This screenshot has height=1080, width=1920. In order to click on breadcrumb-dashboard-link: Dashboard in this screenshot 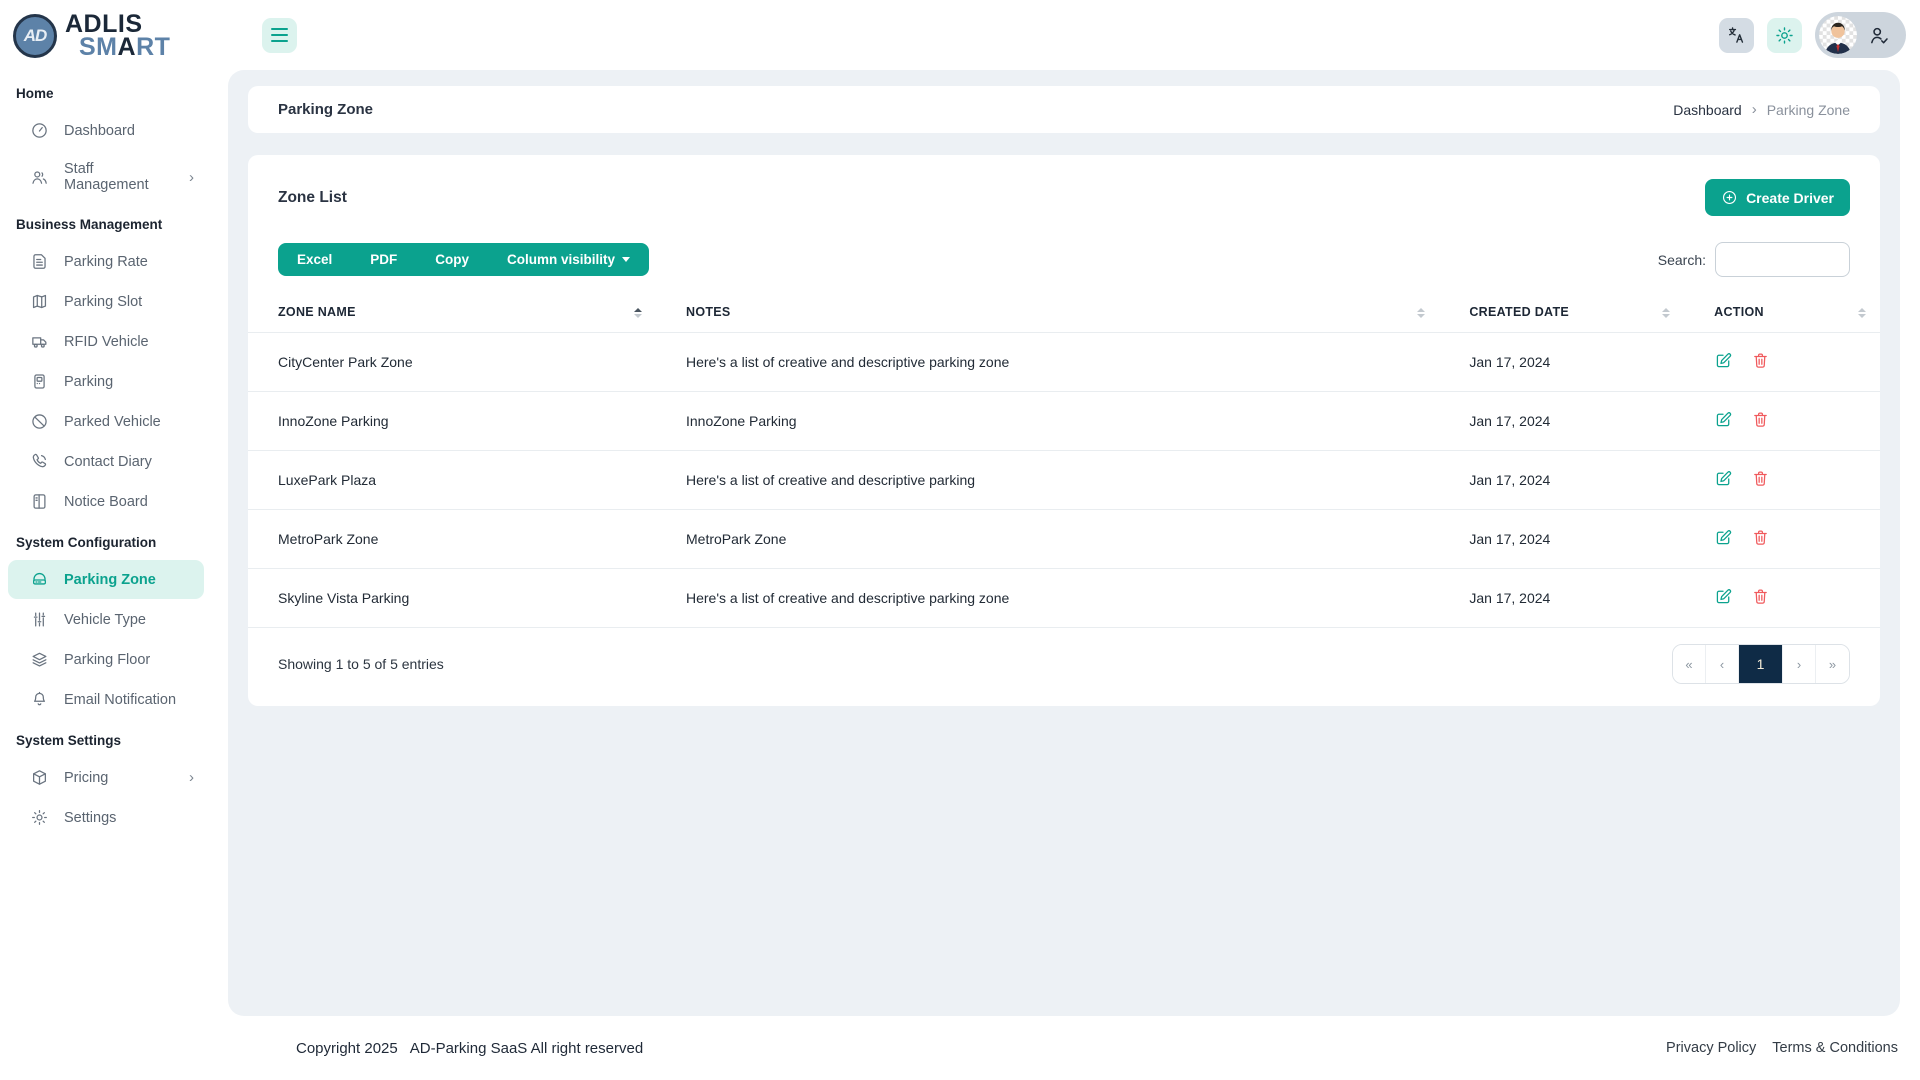, I will do `click(1707, 110)`.